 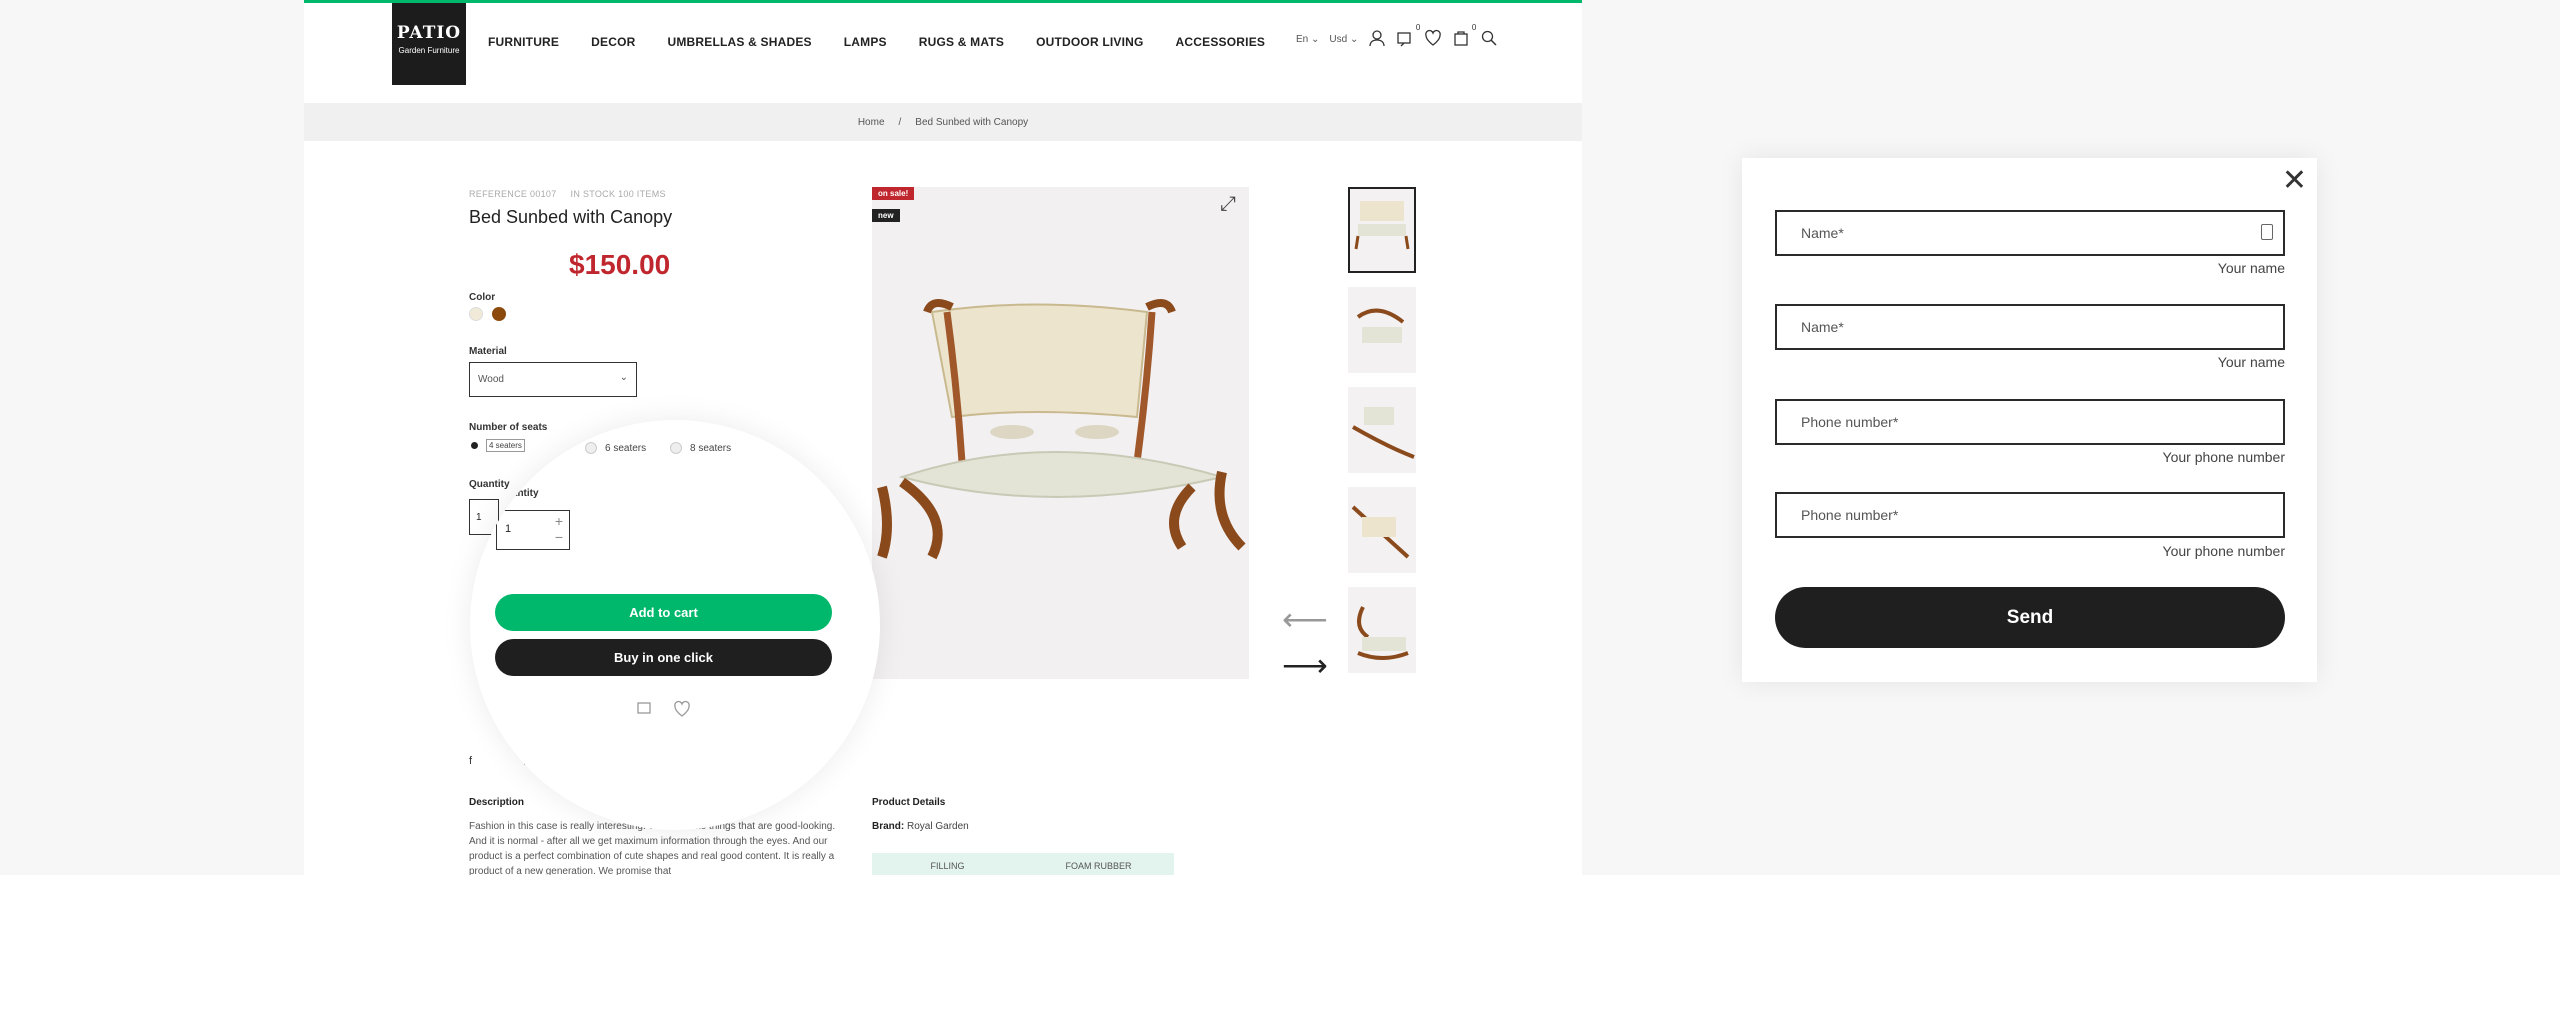 I want to click on breadcrumb: Home / Bed Sunbed with Canopy, so click(x=943, y=122).